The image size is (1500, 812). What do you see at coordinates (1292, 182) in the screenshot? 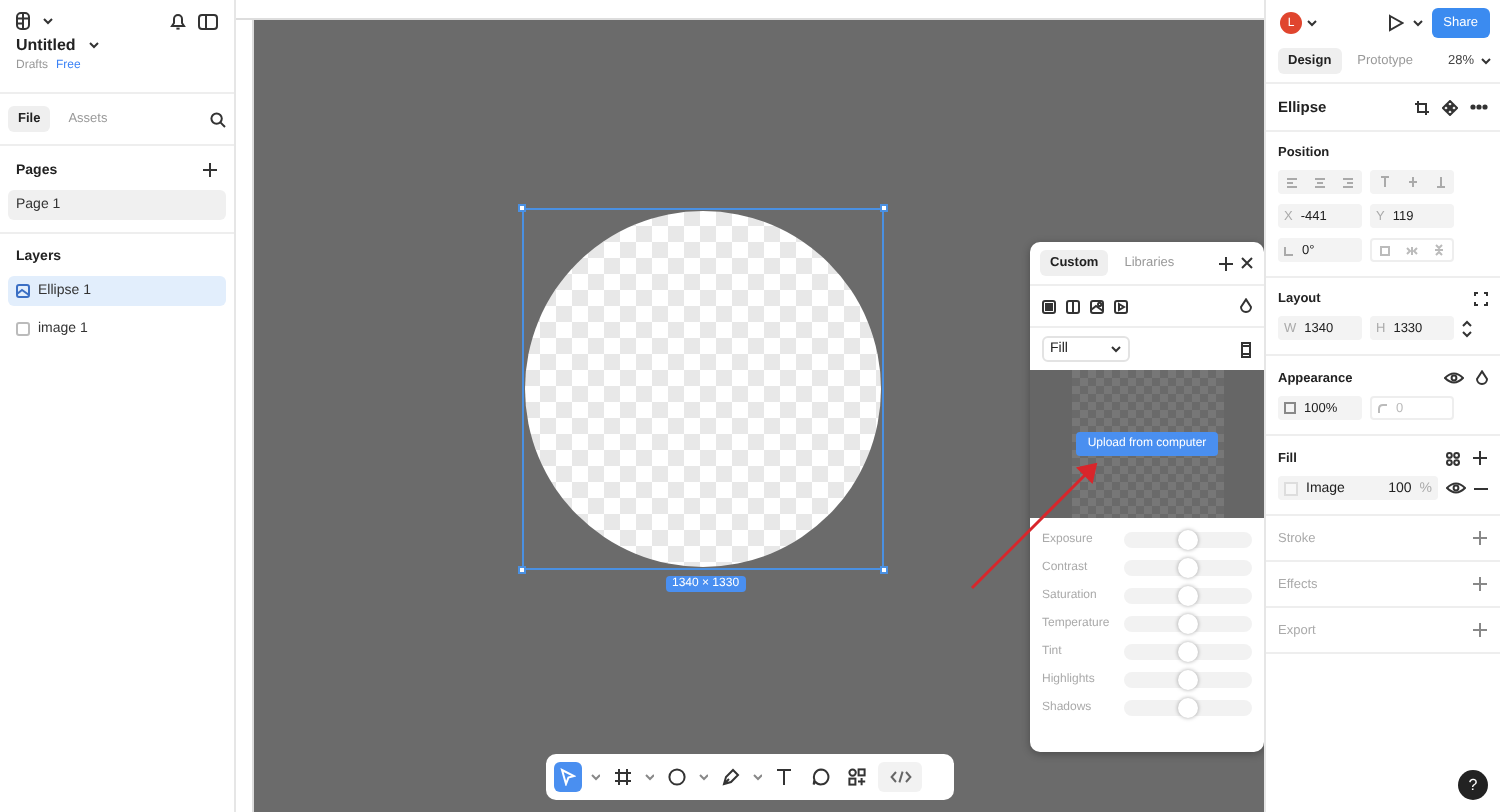
I see `align-left-icon` at bounding box center [1292, 182].